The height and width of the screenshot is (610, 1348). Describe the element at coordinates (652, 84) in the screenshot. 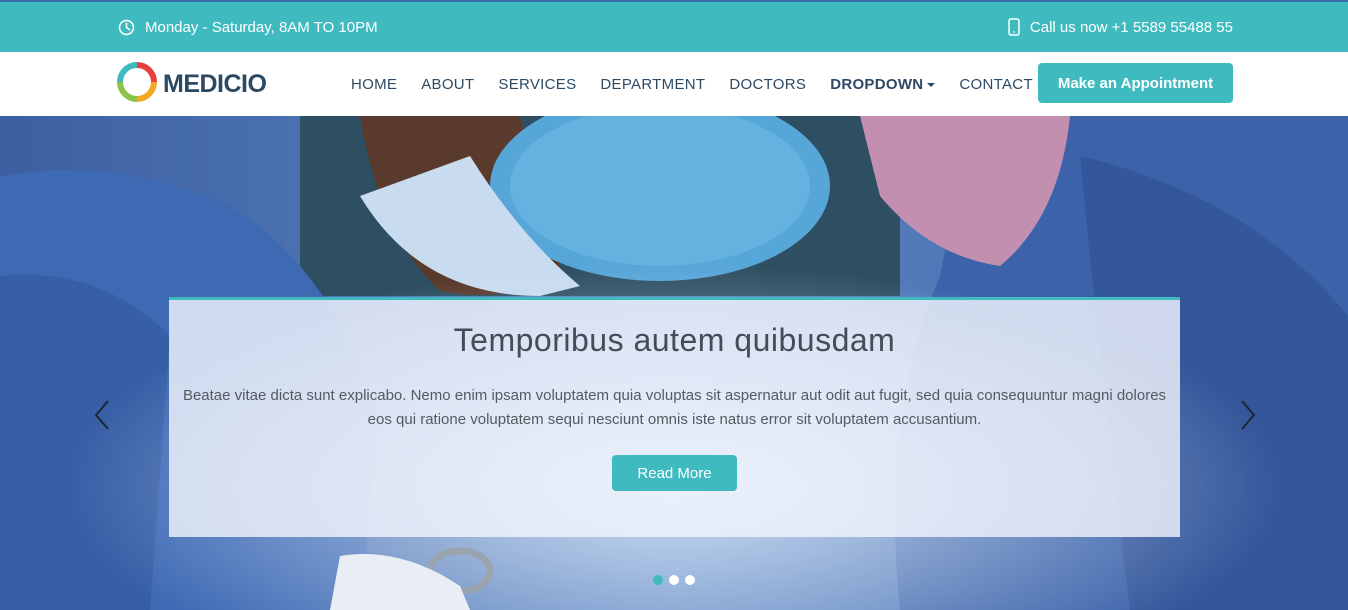

I see `nav-department: DEPARTMENT` at that location.